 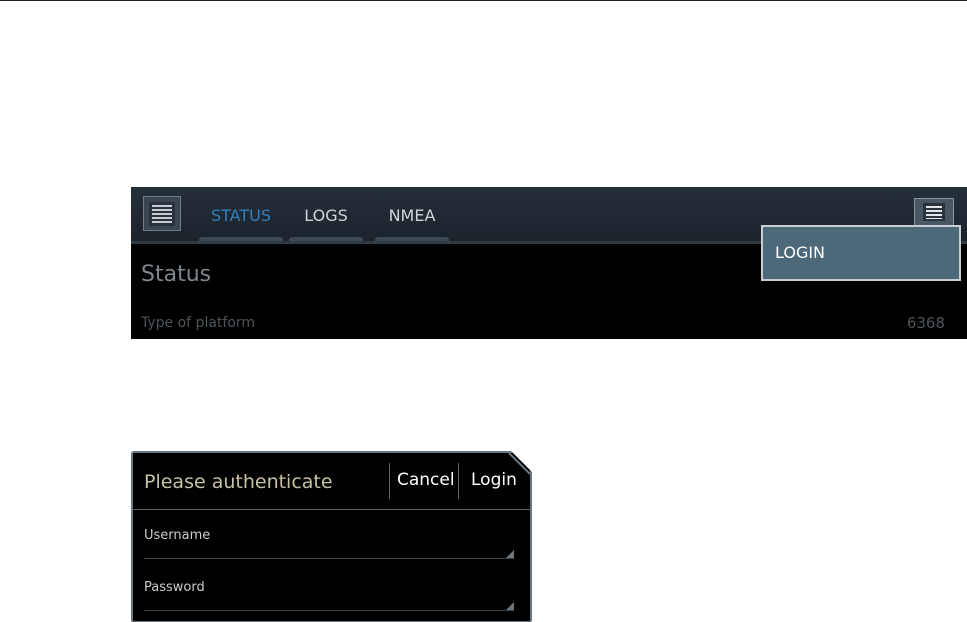 What do you see at coordinates (174, 587) in the screenshot?
I see `password-label: Password` at bounding box center [174, 587].